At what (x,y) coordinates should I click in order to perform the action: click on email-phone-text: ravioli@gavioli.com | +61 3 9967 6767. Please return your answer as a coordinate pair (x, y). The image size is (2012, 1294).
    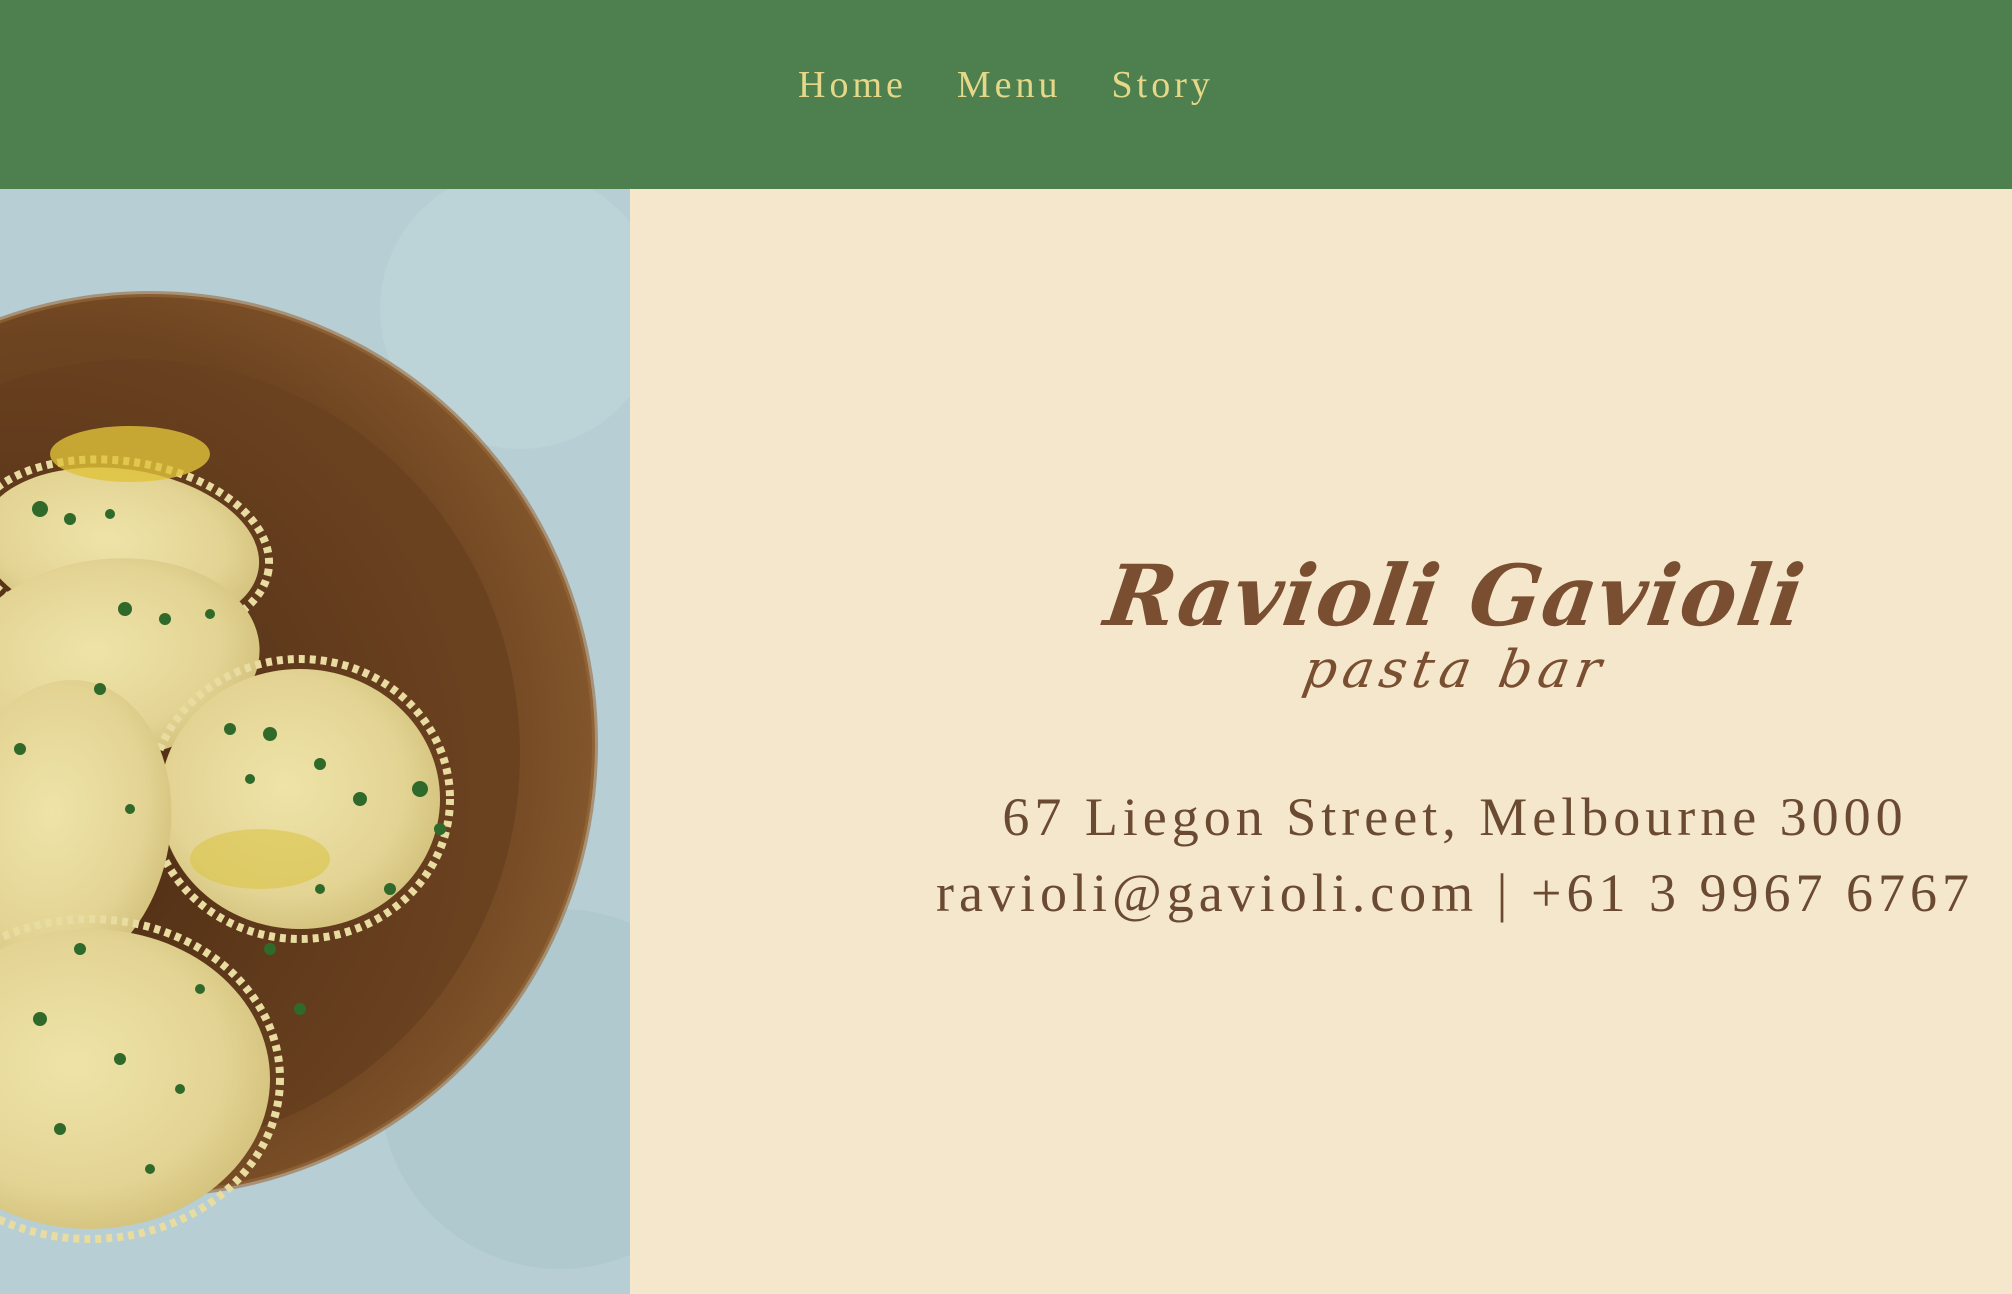
    Looking at the image, I should click on (1408, 893).